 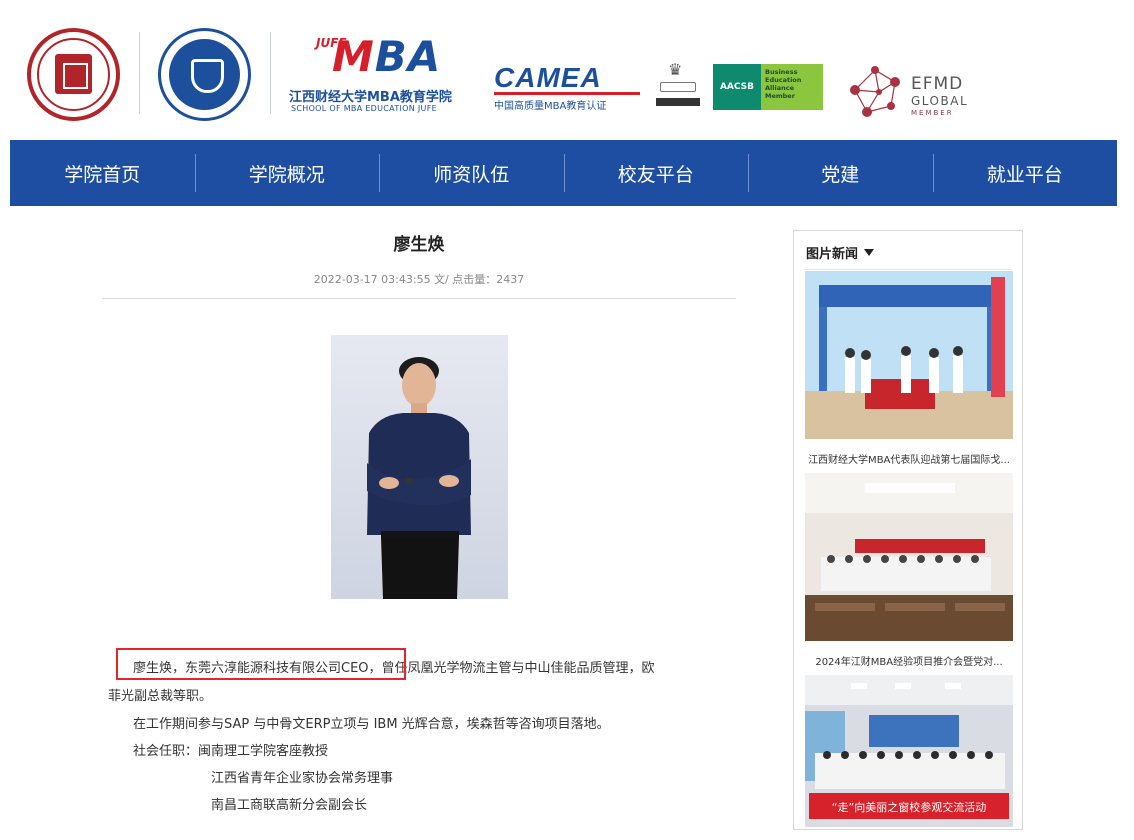 What do you see at coordinates (656, 173) in the screenshot?
I see `nav-item-alumni: 校友平台` at bounding box center [656, 173].